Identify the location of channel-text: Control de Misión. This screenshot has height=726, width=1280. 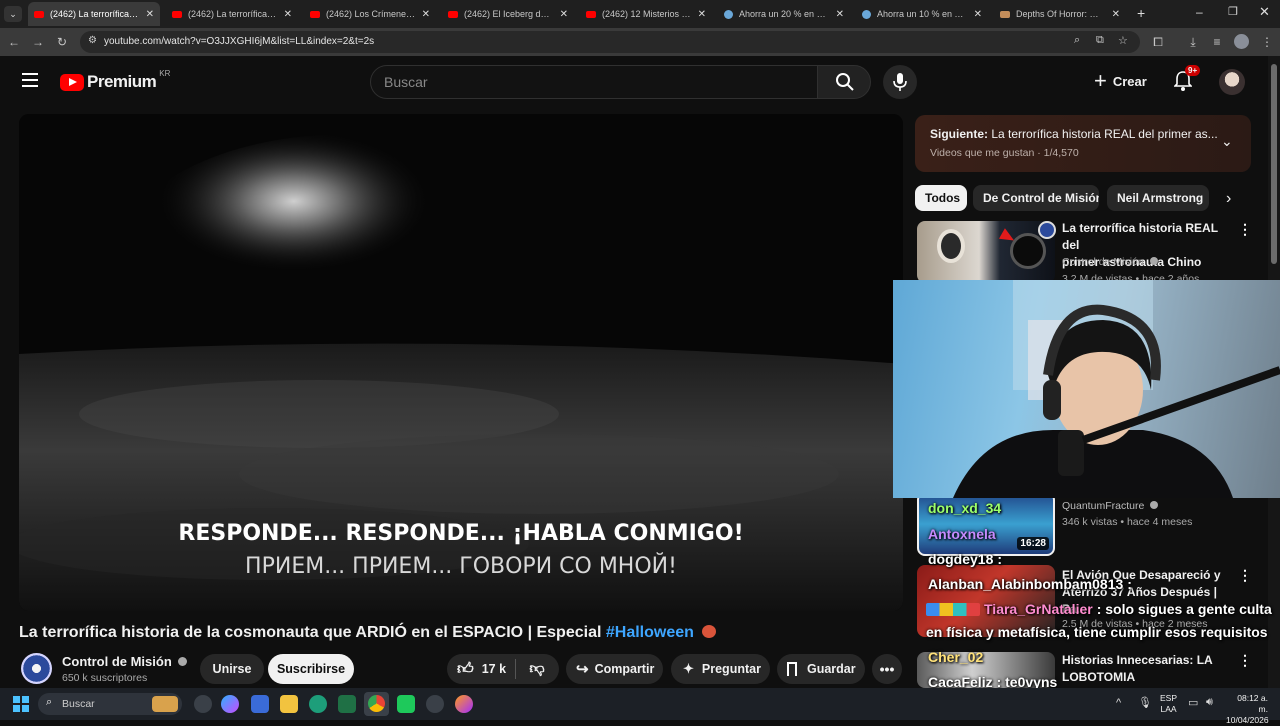
(1103, 262).